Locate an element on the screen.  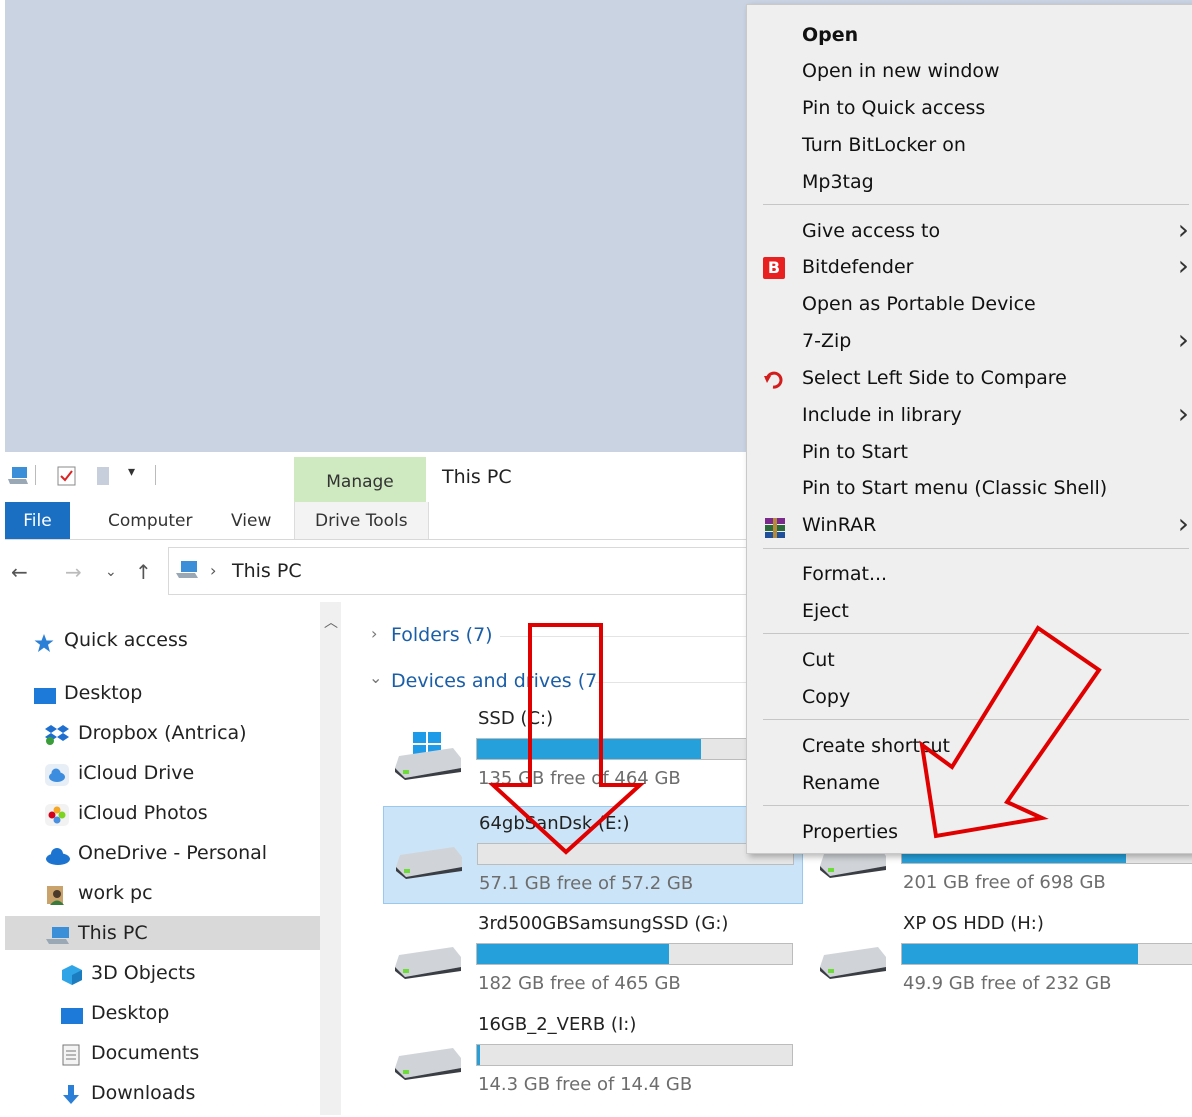
drive-name: 3rd500GBSamsungSSD (G:) is located at coordinates (603, 923).